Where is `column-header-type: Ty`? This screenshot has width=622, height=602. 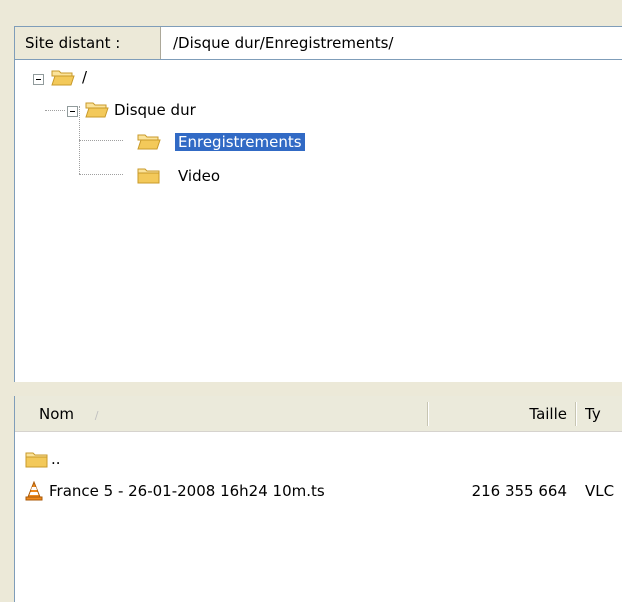 column-header-type: Ty is located at coordinates (603, 414).